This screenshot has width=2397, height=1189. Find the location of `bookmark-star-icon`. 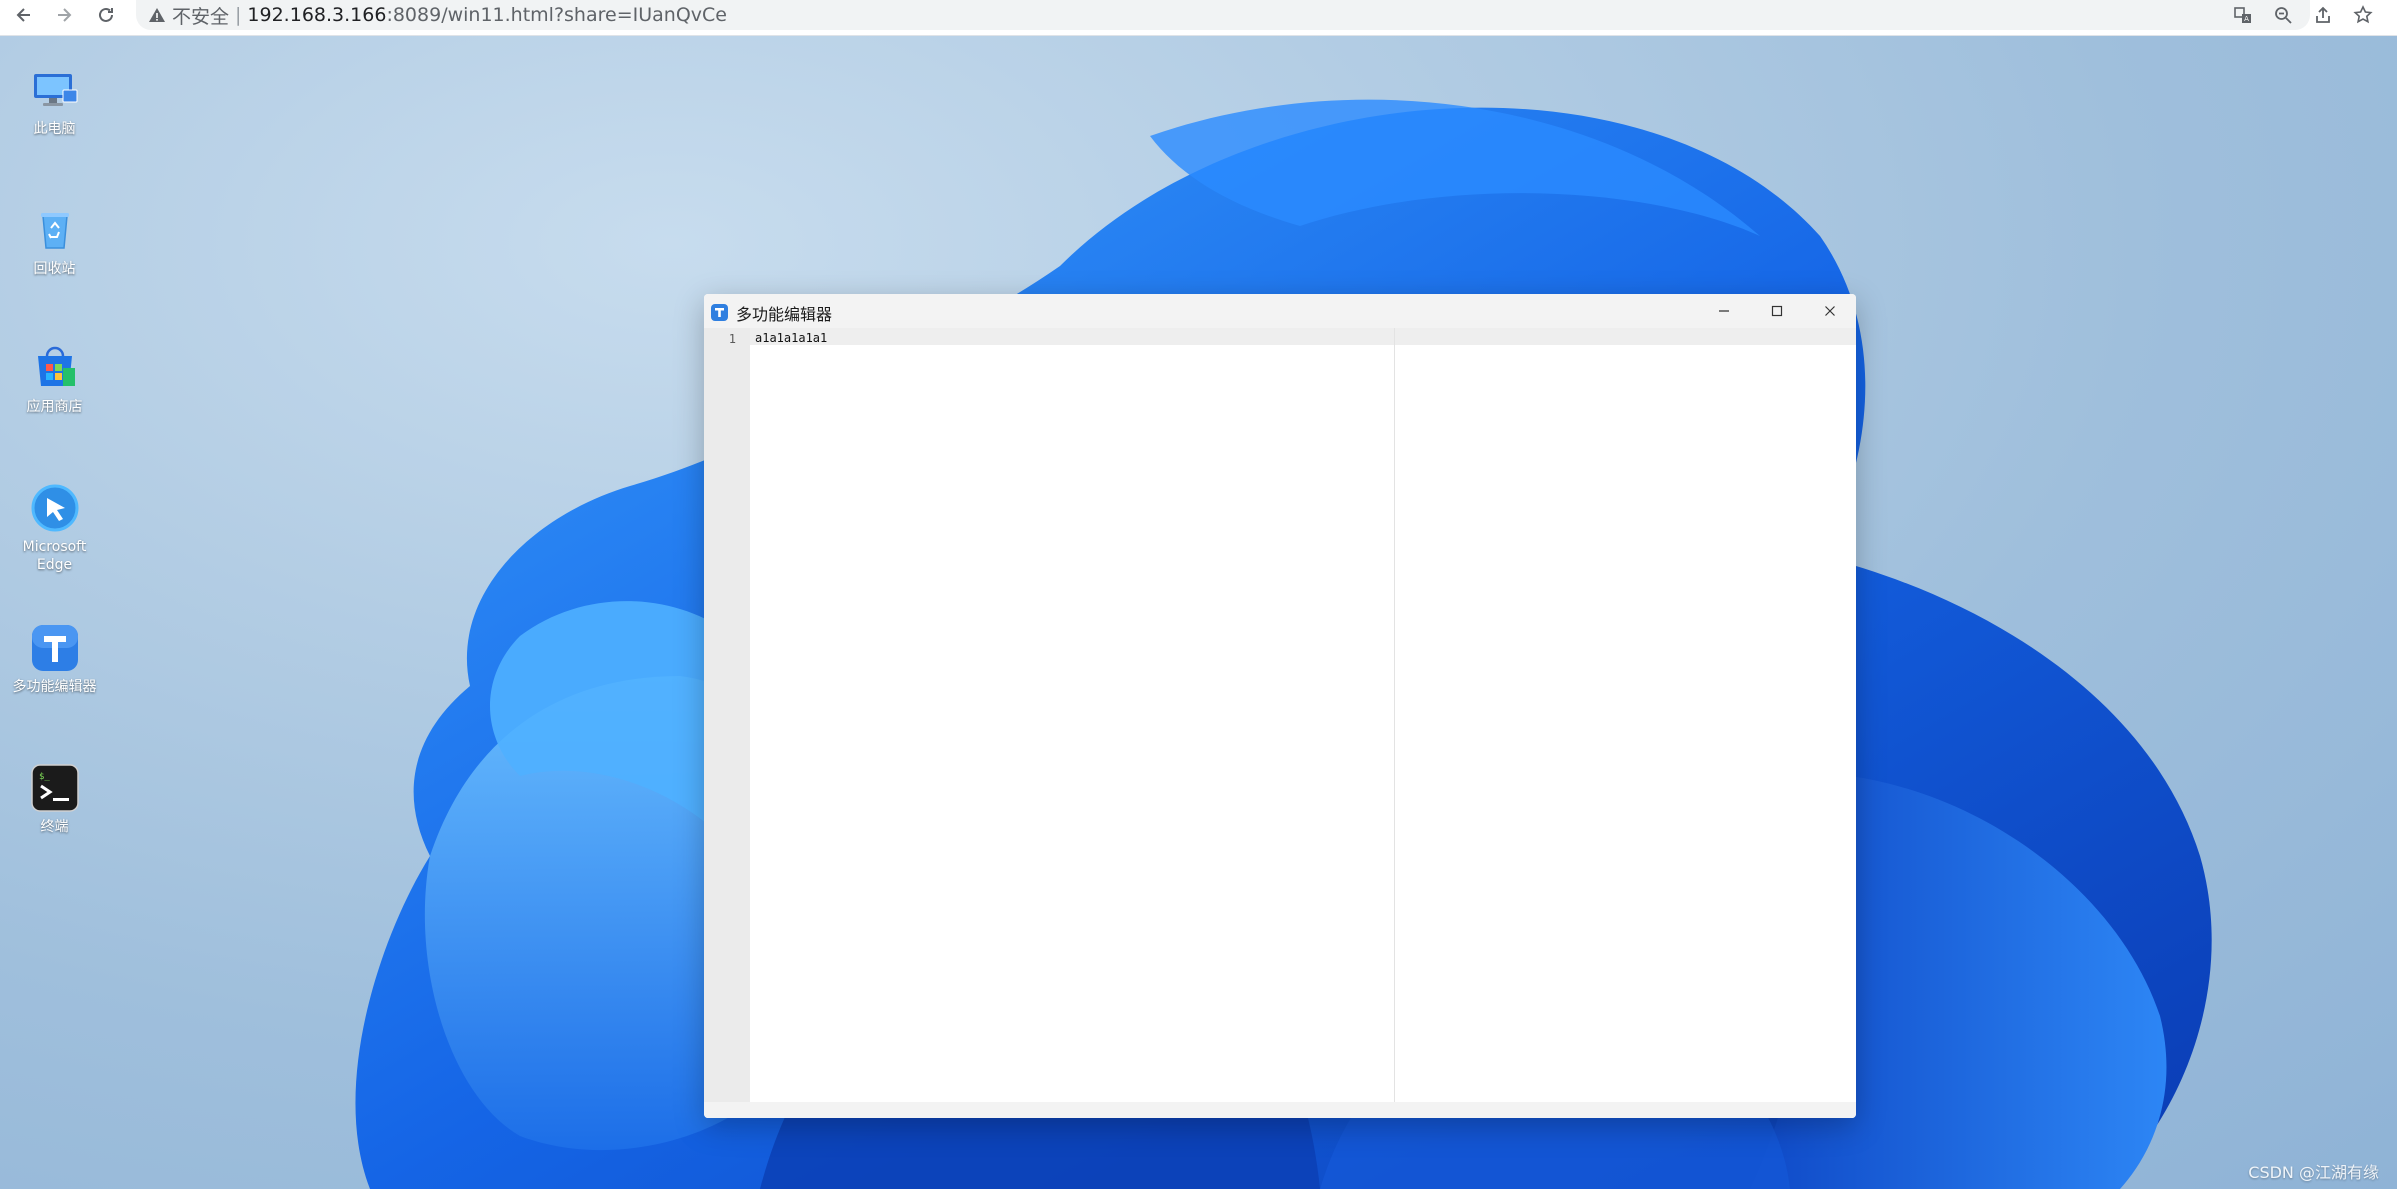

bookmark-star-icon is located at coordinates (2363, 15).